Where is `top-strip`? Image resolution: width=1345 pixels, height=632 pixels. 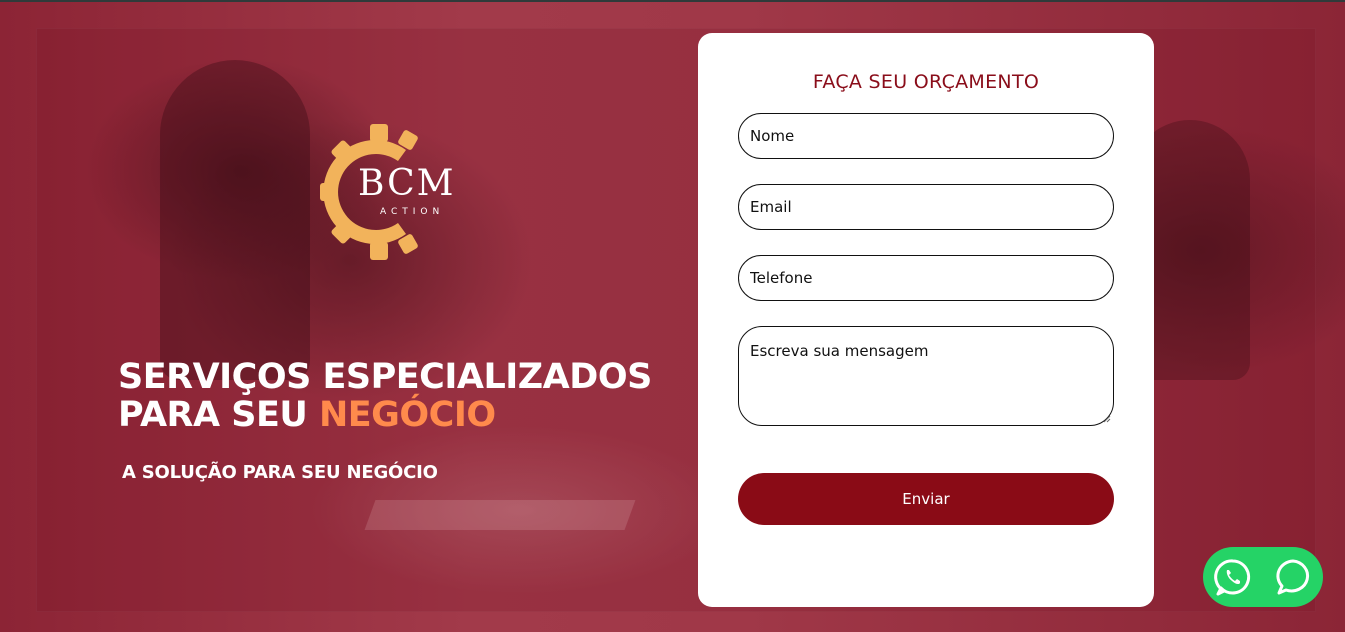
top-strip is located at coordinates (672, 1).